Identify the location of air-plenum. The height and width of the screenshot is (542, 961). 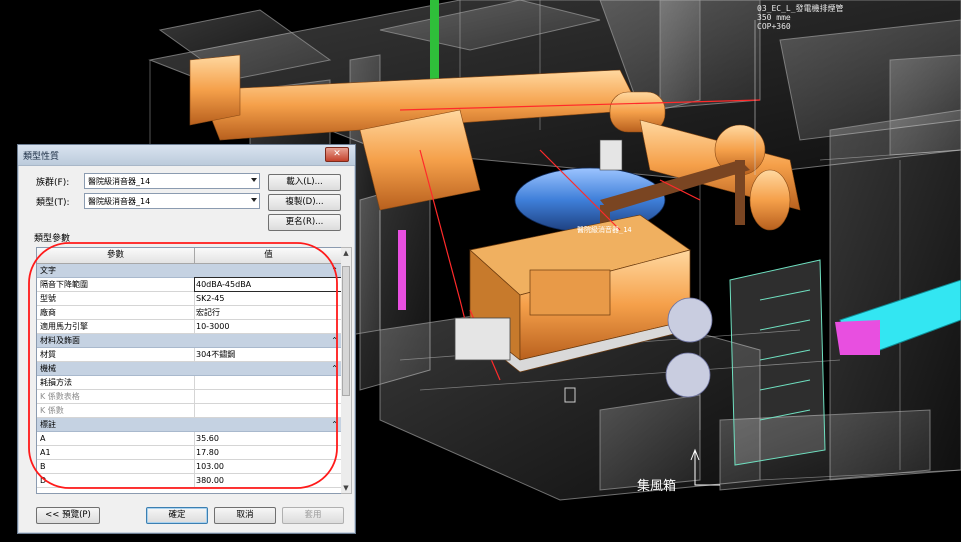
(777, 362).